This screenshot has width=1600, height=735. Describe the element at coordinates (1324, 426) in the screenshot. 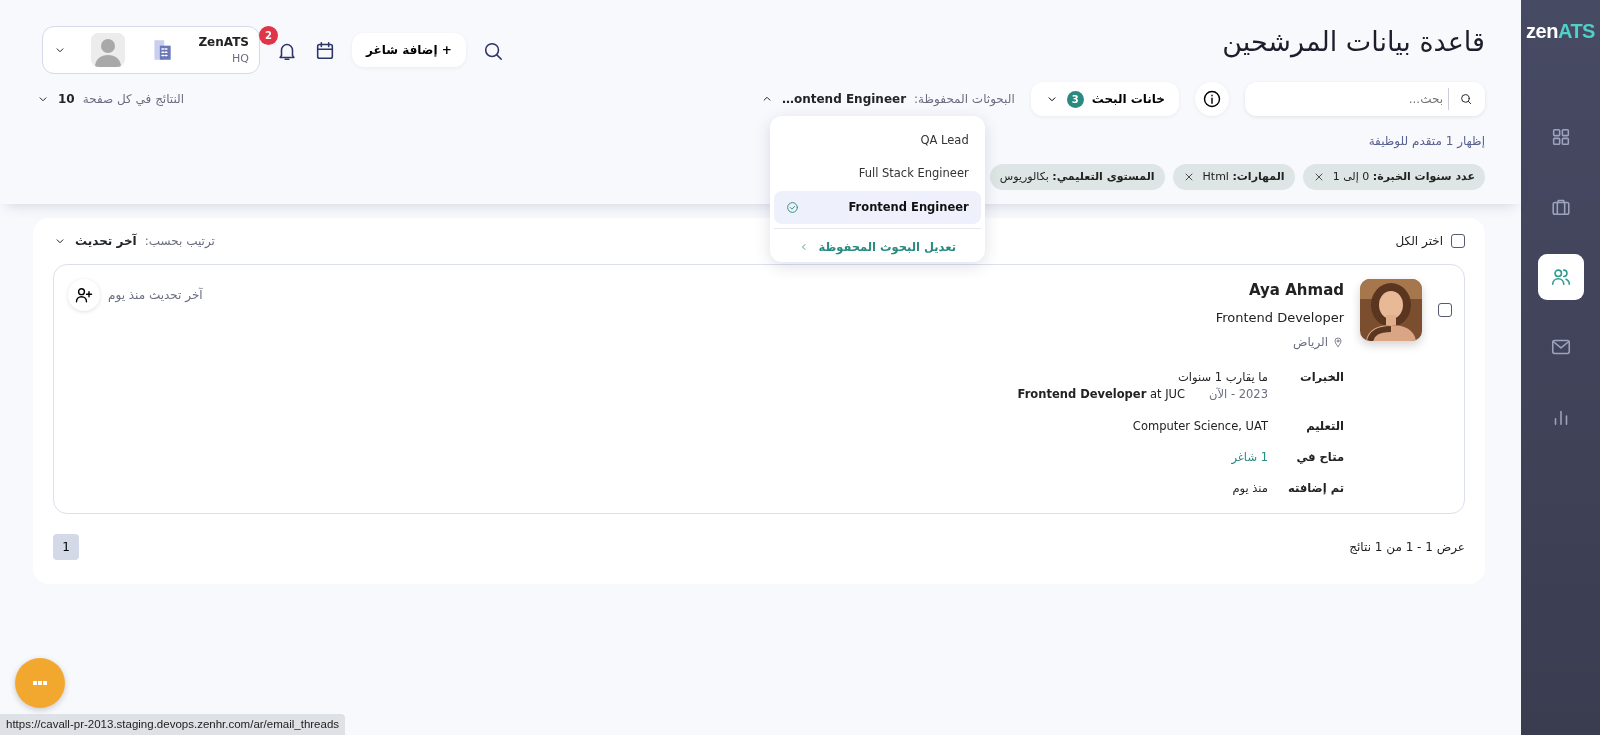

I see `detail-label: التعليم` at that location.